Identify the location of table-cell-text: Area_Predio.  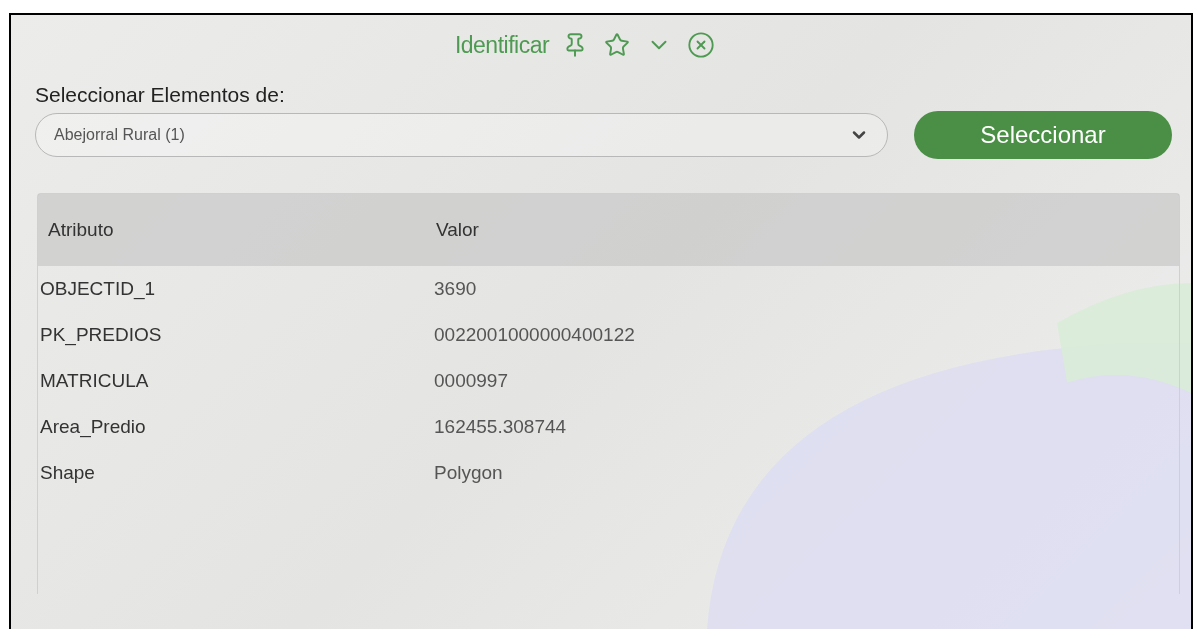
(93, 427).